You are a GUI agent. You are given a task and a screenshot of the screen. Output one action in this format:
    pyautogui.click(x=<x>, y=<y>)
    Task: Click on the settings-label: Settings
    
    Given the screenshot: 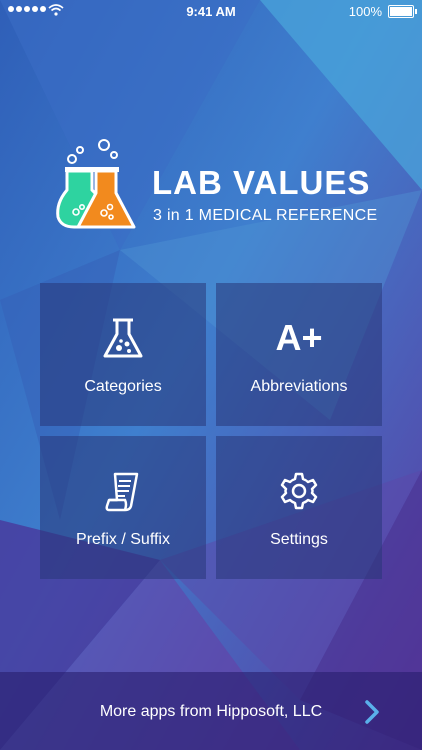 What is the action you would take?
    pyautogui.click(x=299, y=539)
    